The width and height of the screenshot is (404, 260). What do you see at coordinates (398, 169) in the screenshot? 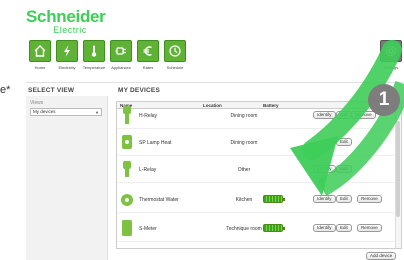
I see `scroll-thumb` at bounding box center [398, 169].